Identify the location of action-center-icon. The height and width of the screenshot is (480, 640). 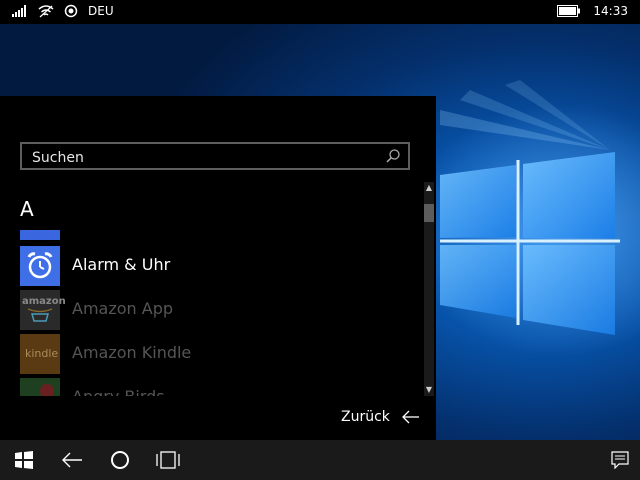
(620, 460).